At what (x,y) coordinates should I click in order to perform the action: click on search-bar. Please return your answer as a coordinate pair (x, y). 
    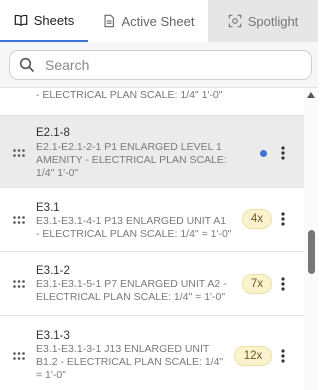
    Looking at the image, I should click on (159, 65).